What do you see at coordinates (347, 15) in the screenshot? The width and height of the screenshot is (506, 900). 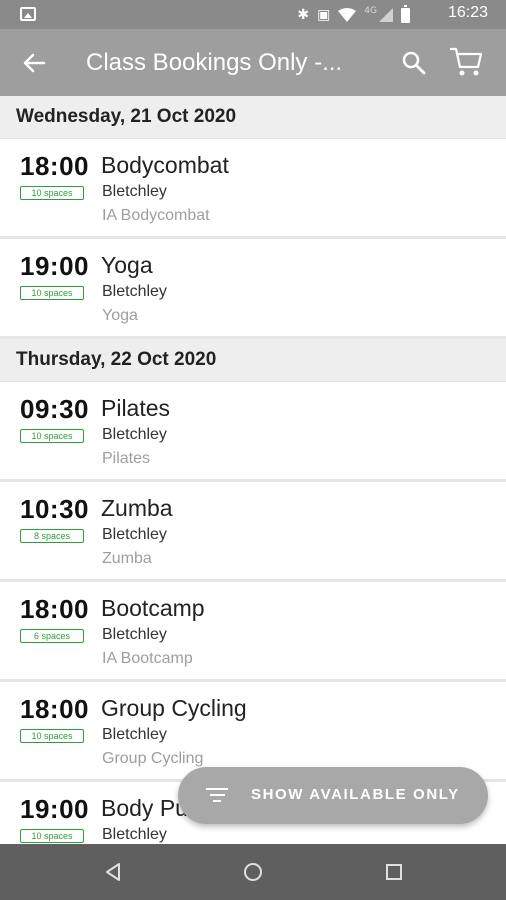 I see `wifi-icon` at bounding box center [347, 15].